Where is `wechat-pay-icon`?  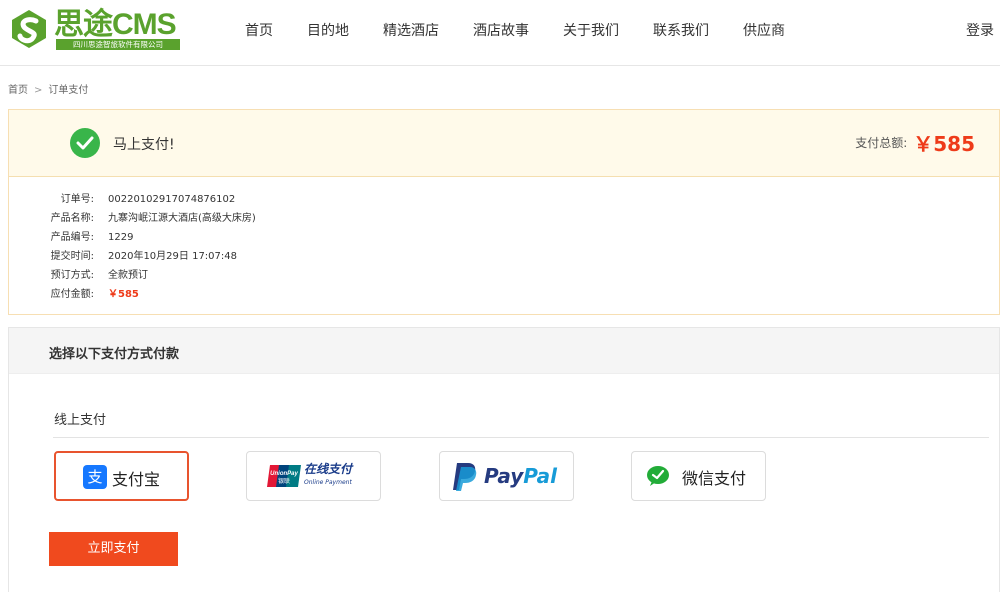
wechat-pay-icon is located at coordinates (658, 476).